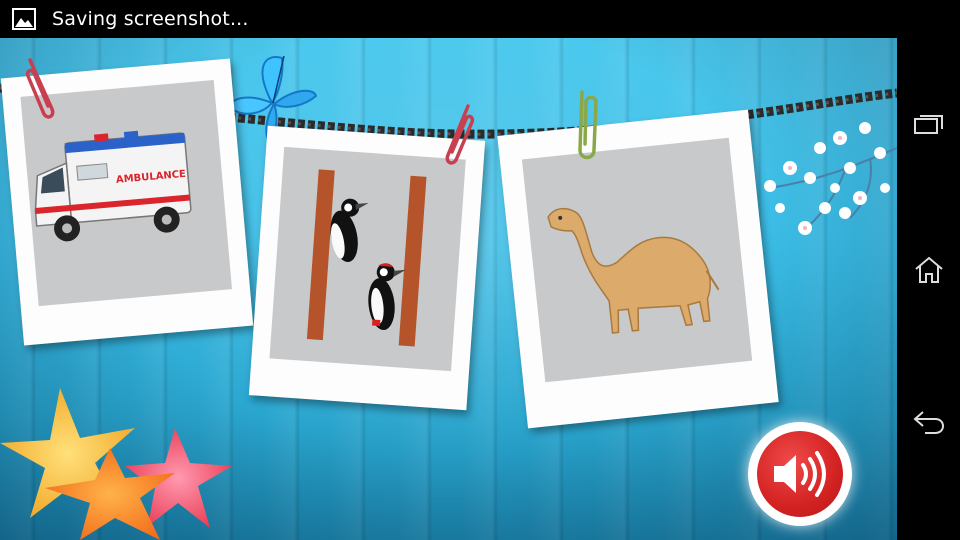  Describe the element at coordinates (633, 270) in the screenshot. I see `camel-image` at that location.